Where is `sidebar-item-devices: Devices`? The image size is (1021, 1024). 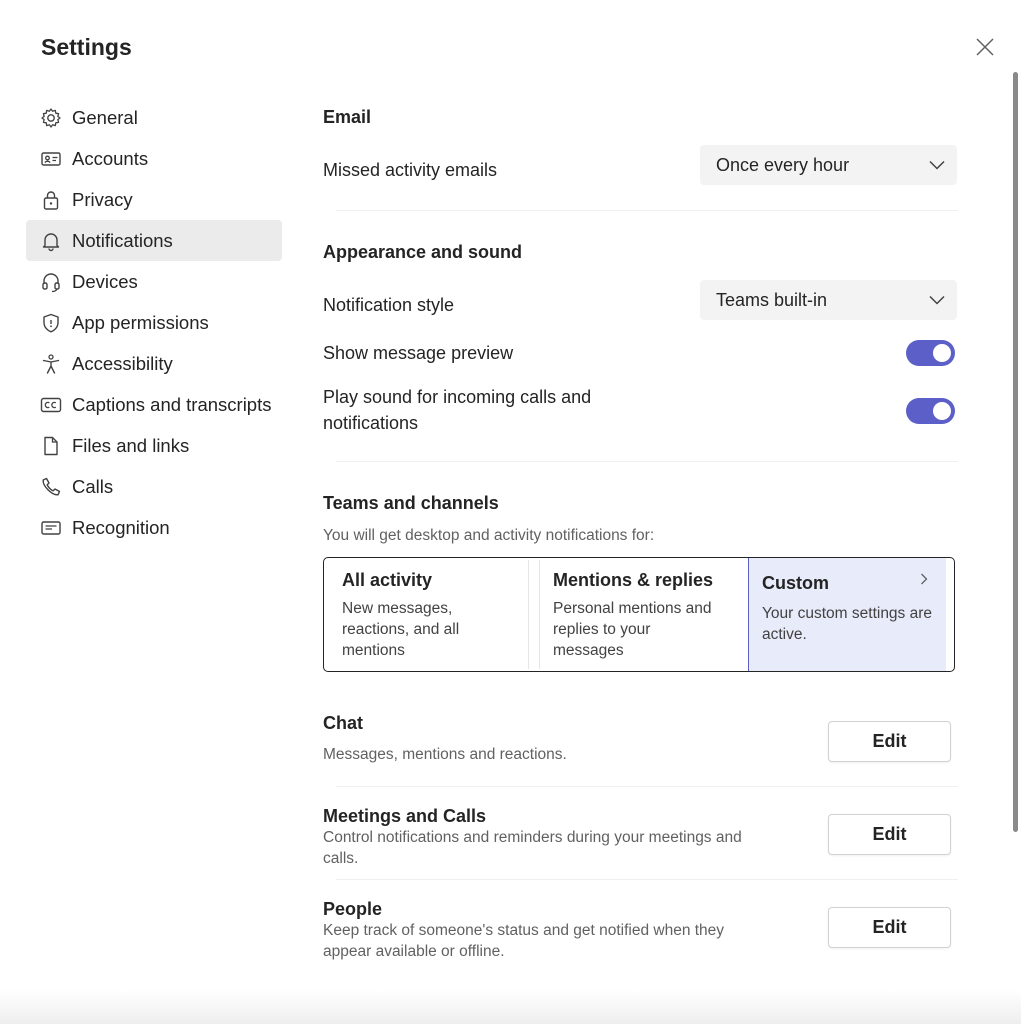 sidebar-item-devices: Devices is located at coordinates (154, 281).